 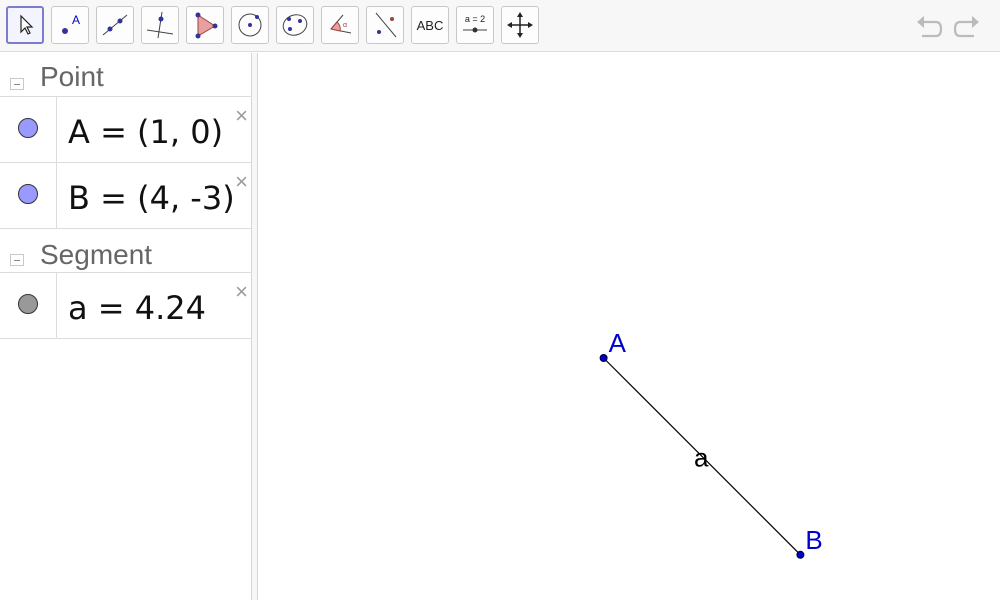 I want to click on category-title: Segment, so click(x=96, y=254).